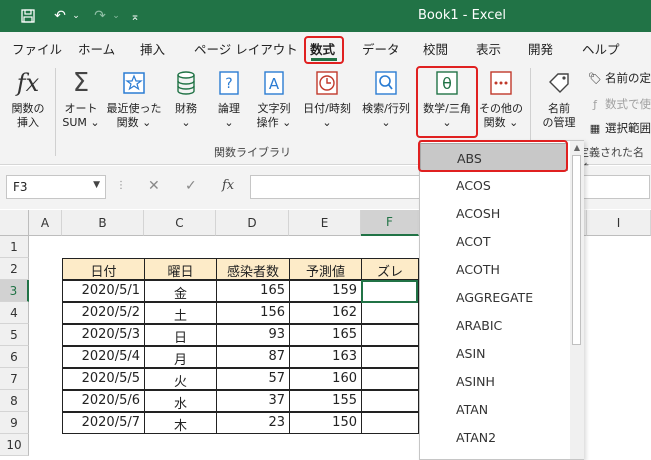  Describe the element at coordinates (389, 291) in the screenshot. I see `active-cell-f3` at that location.